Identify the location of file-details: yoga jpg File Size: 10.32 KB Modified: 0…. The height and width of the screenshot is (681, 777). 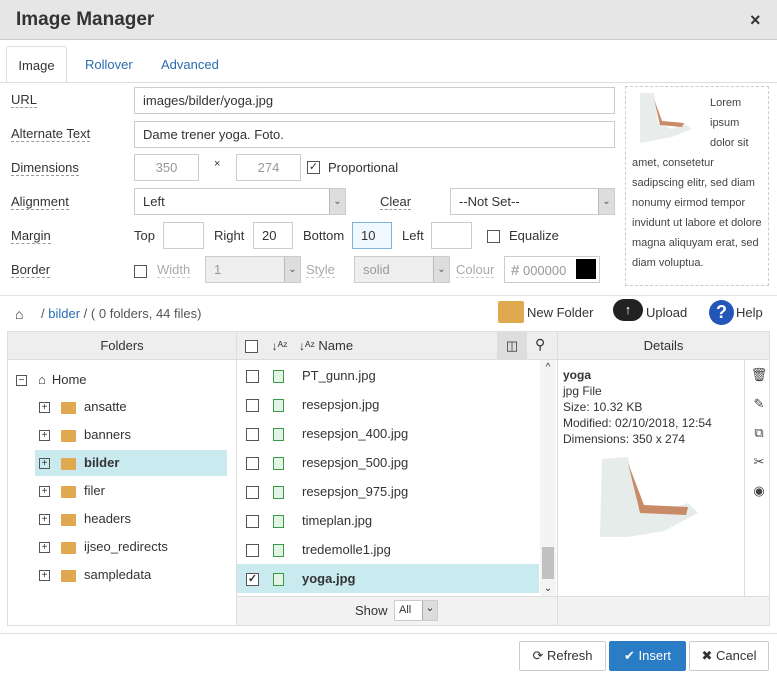
(637, 407).